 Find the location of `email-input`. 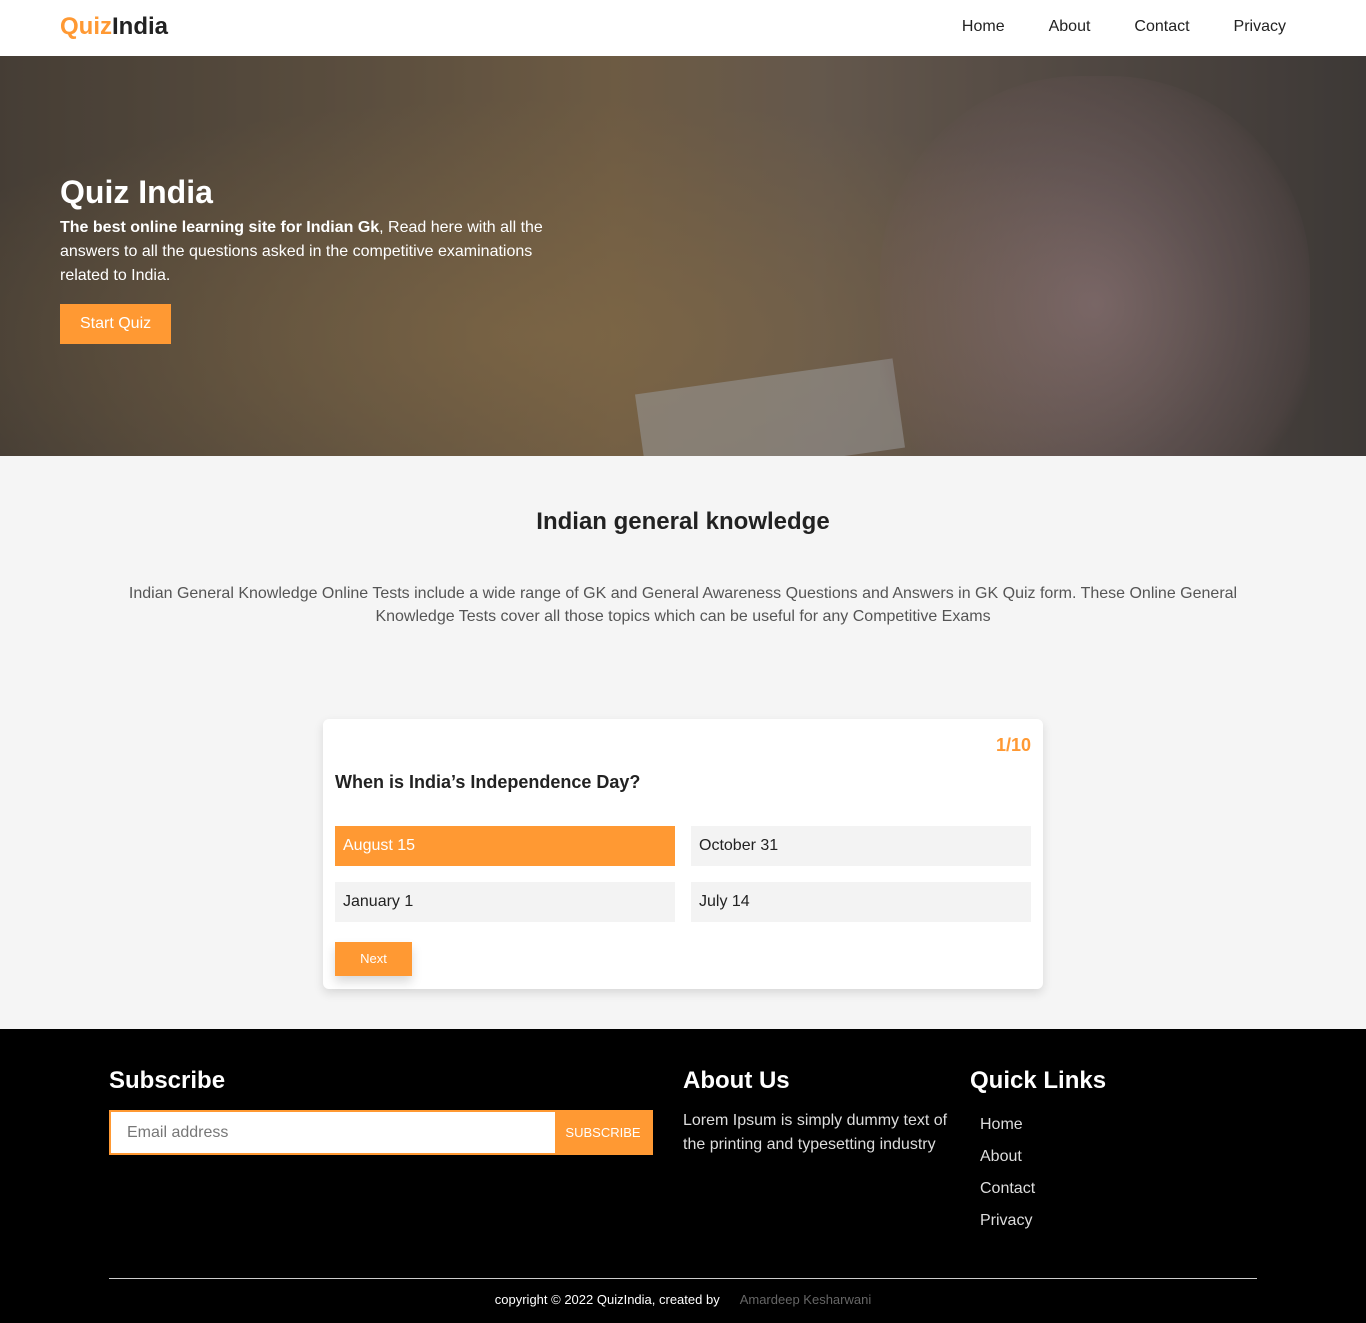

email-input is located at coordinates (333, 1132).